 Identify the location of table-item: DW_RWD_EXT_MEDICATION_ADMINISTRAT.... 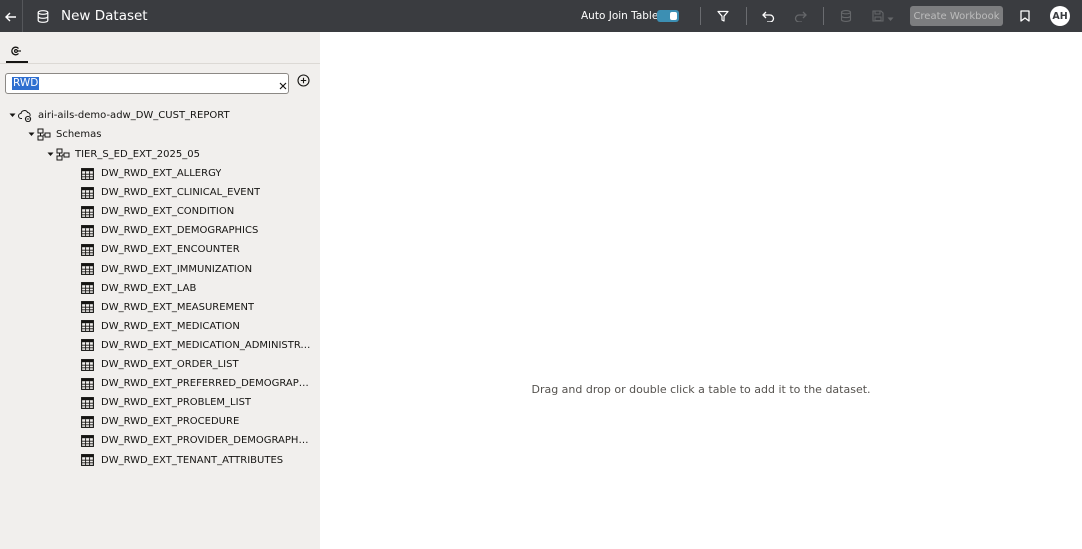
(196, 345).